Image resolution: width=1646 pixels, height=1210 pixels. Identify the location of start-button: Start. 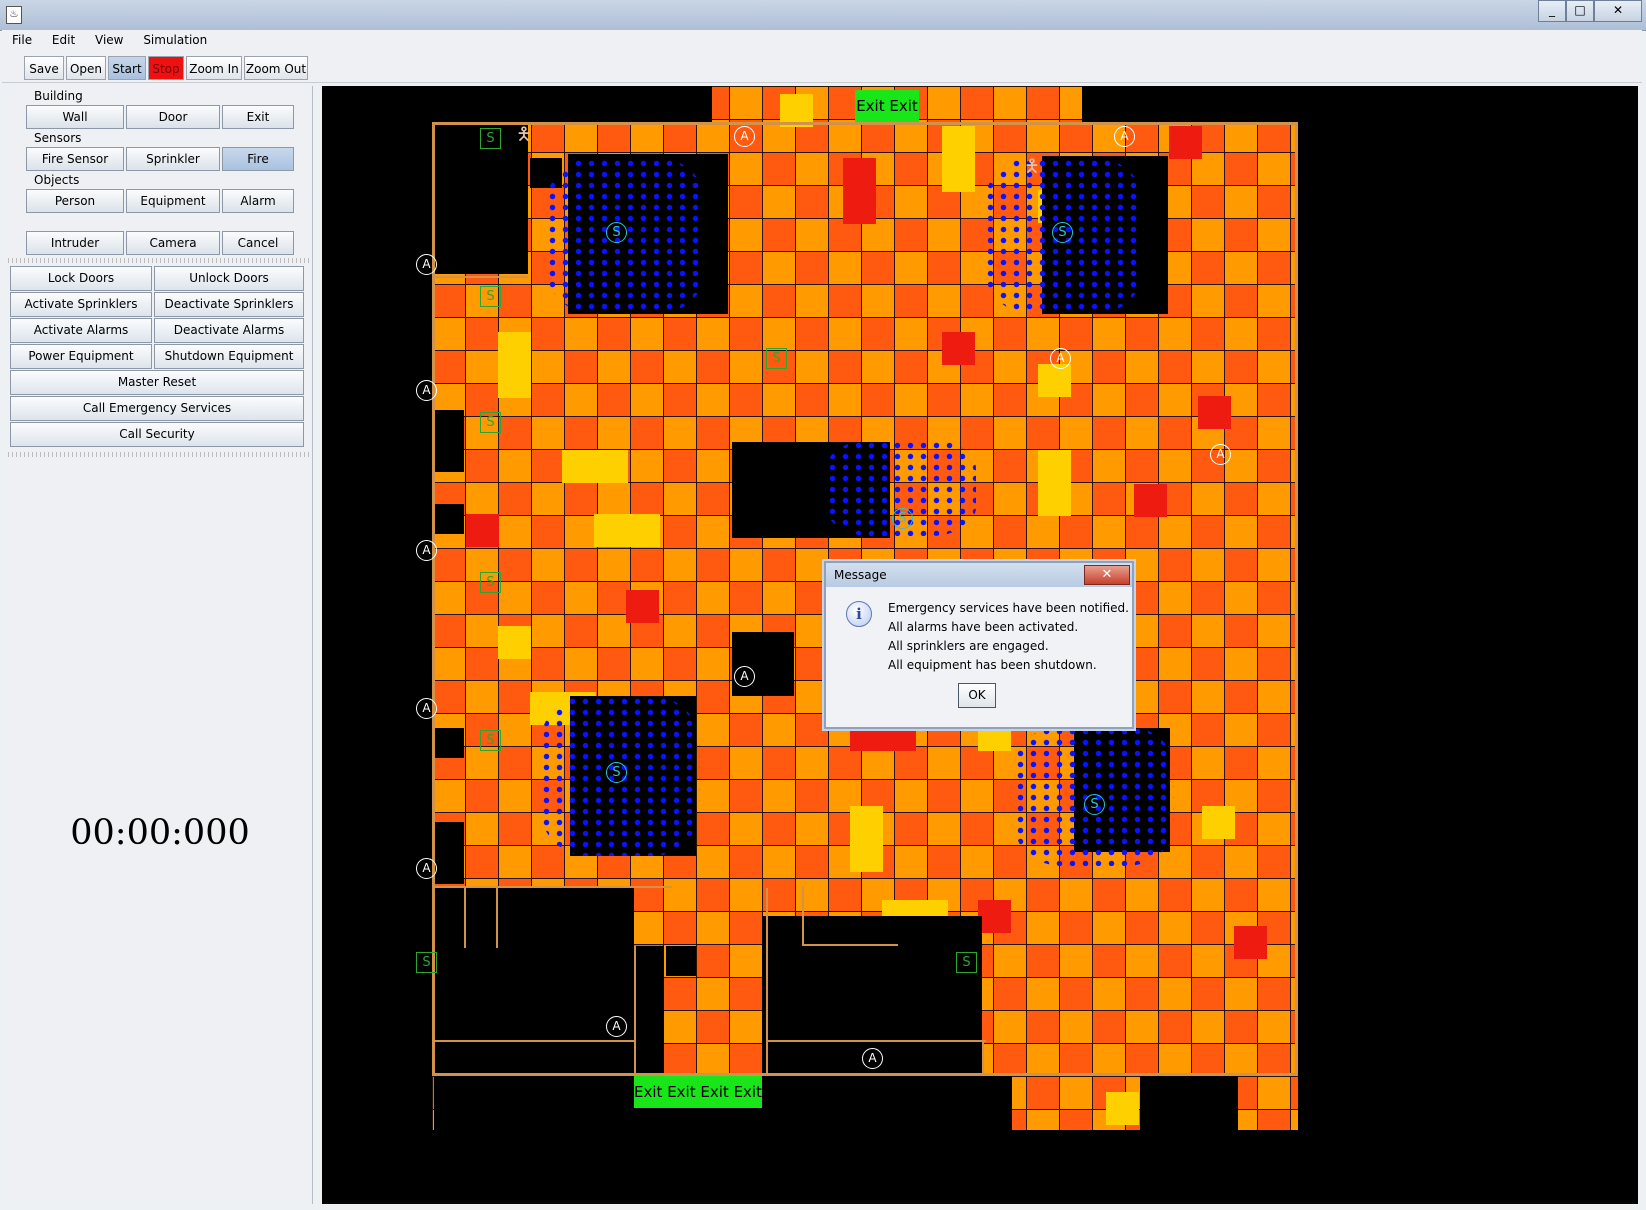
(127, 68).